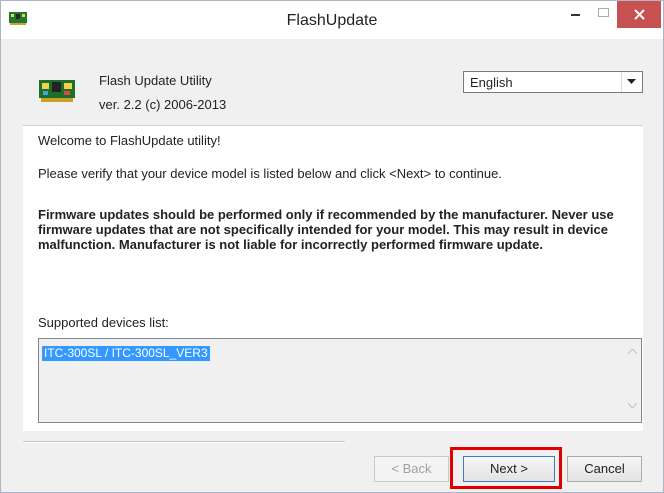  What do you see at coordinates (129, 140) in the screenshot?
I see `welcome-text: Welcome to FlashUpdate utility!` at bounding box center [129, 140].